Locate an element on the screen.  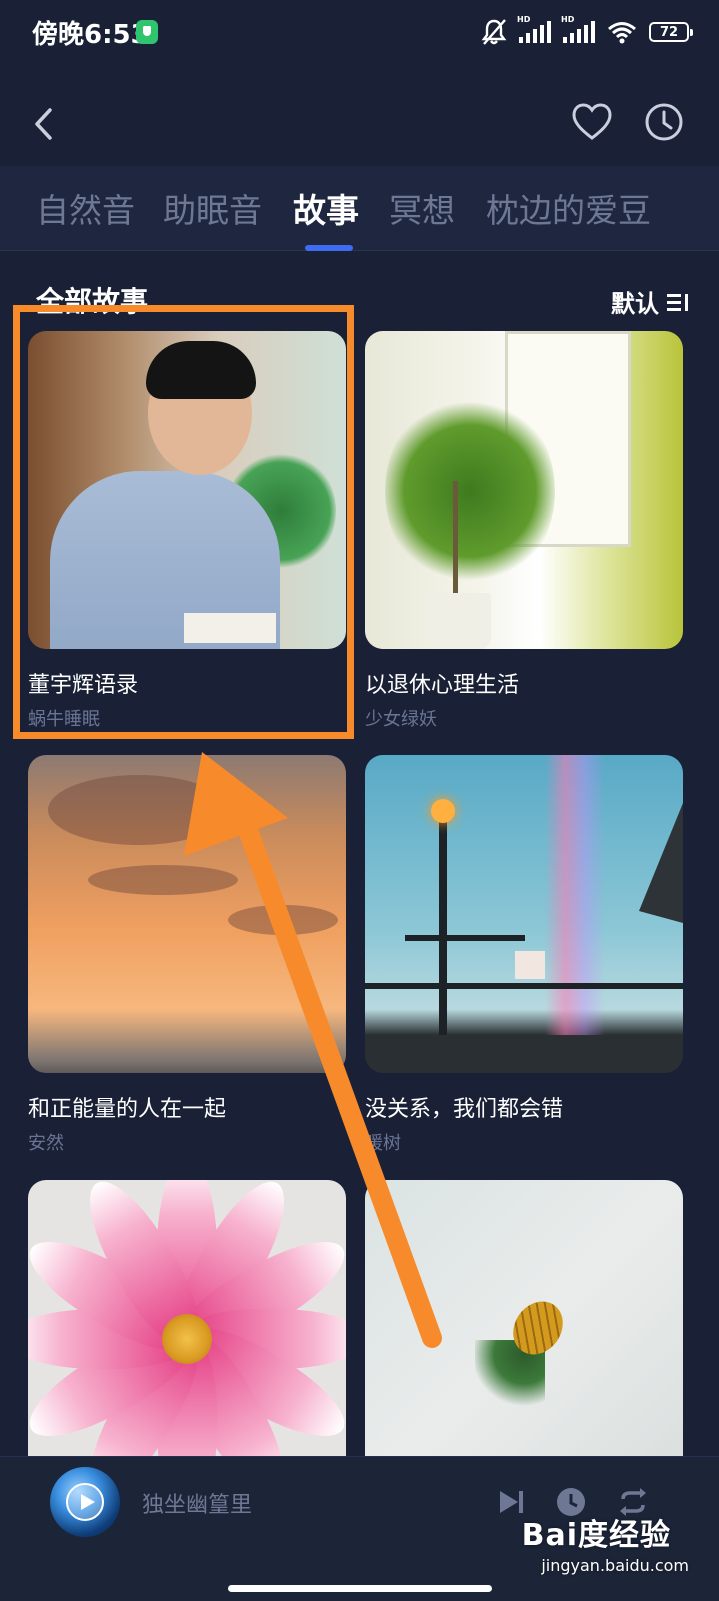
chevron-left-icon is located at coordinates (43, 124).